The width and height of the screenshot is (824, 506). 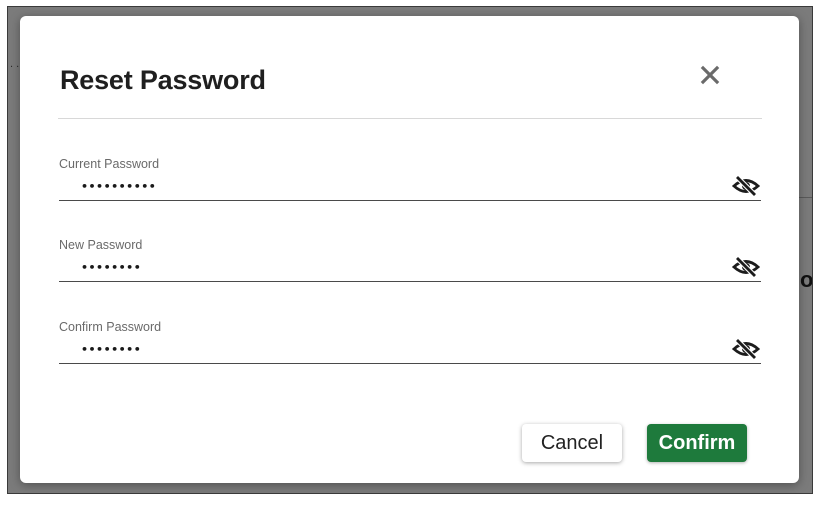 What do you see at coordinates (109, 164) in the screenshot?
I see `current-password-label: Current Password` at bounding box center [109, 164].